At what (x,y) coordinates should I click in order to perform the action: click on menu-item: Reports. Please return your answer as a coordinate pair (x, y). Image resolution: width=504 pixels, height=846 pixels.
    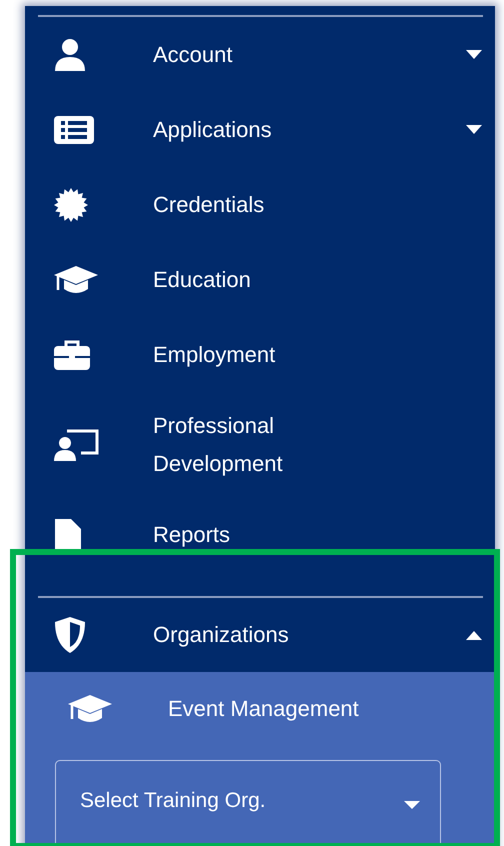
    Looking at the image, I should click on (318, 535).